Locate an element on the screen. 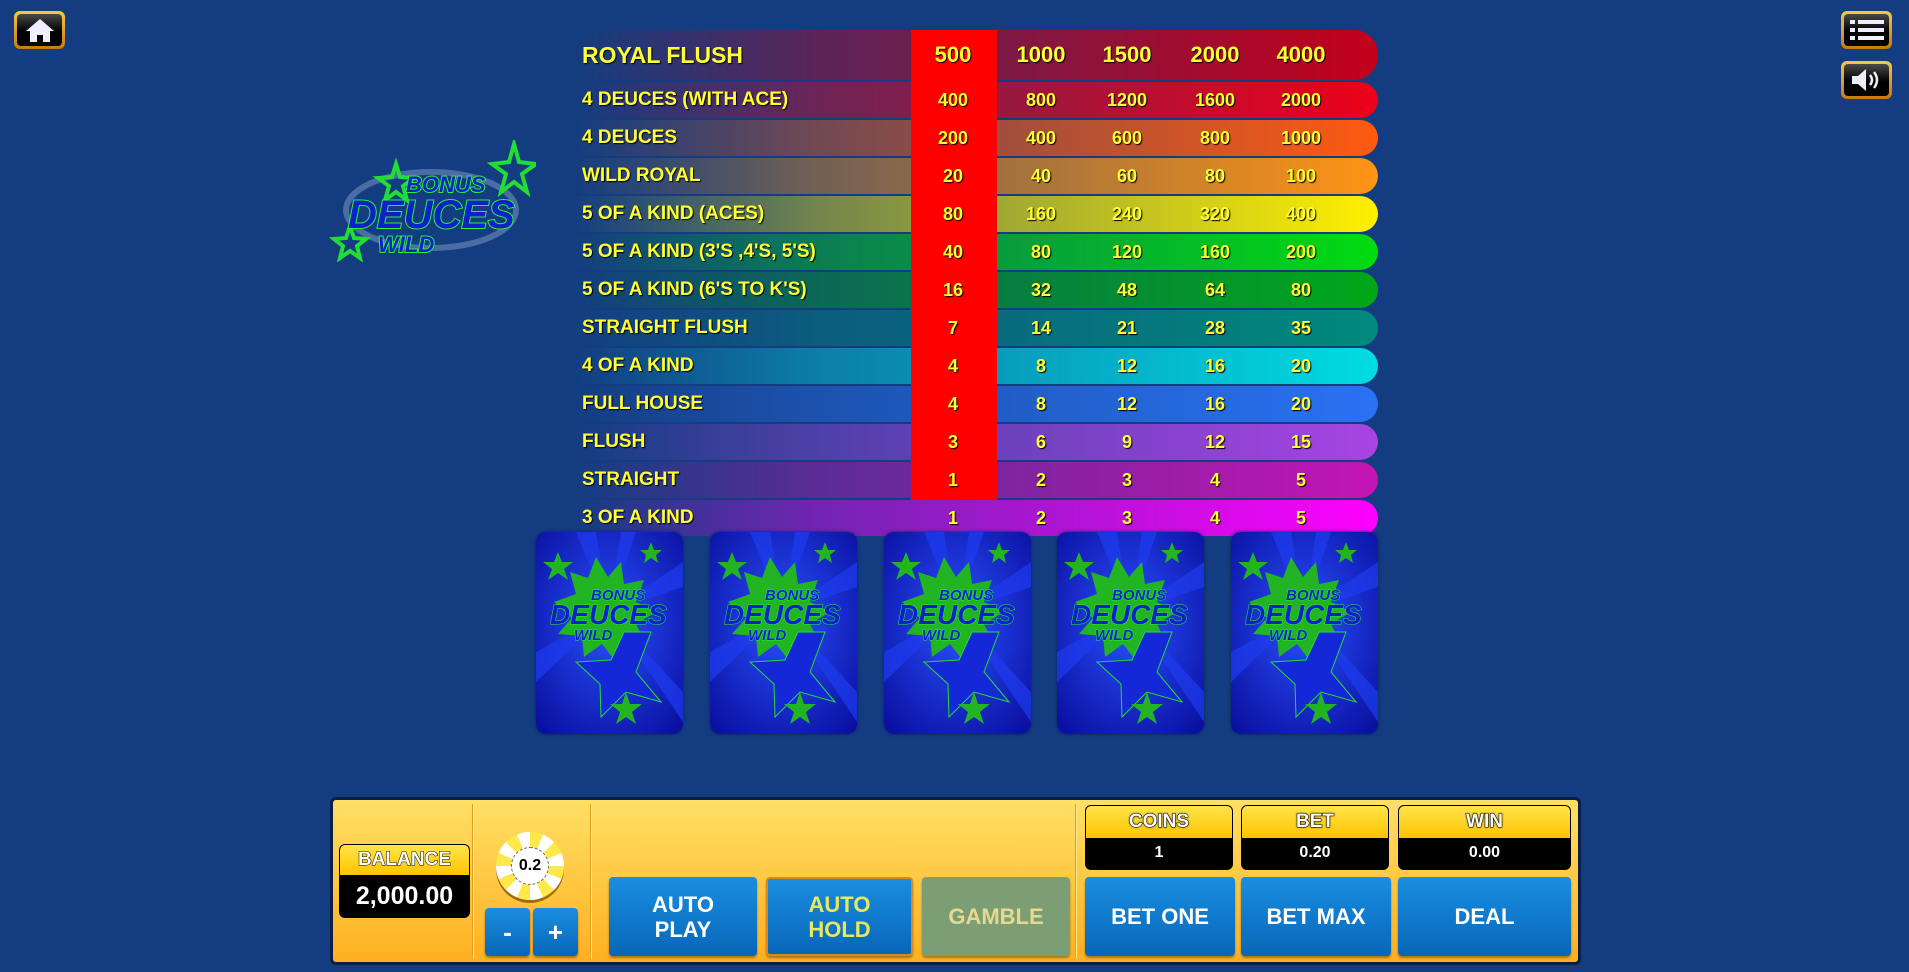  payout-value: 3 is located at coordinates (1126, 517).